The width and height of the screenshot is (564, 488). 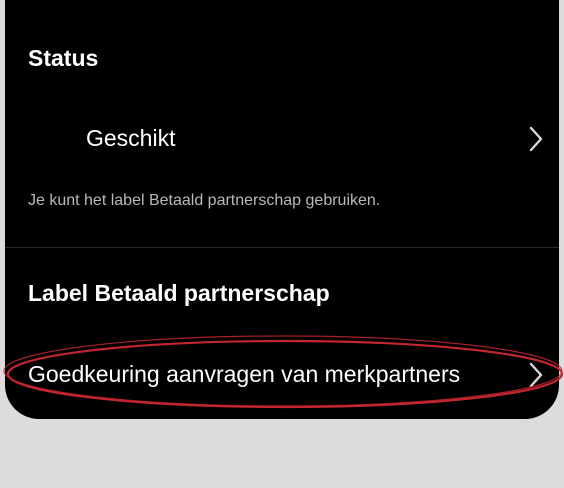 I want to click on approval-request-row: Goedkeuring aanvragen van merkpartners, so click(x=282, y=375).